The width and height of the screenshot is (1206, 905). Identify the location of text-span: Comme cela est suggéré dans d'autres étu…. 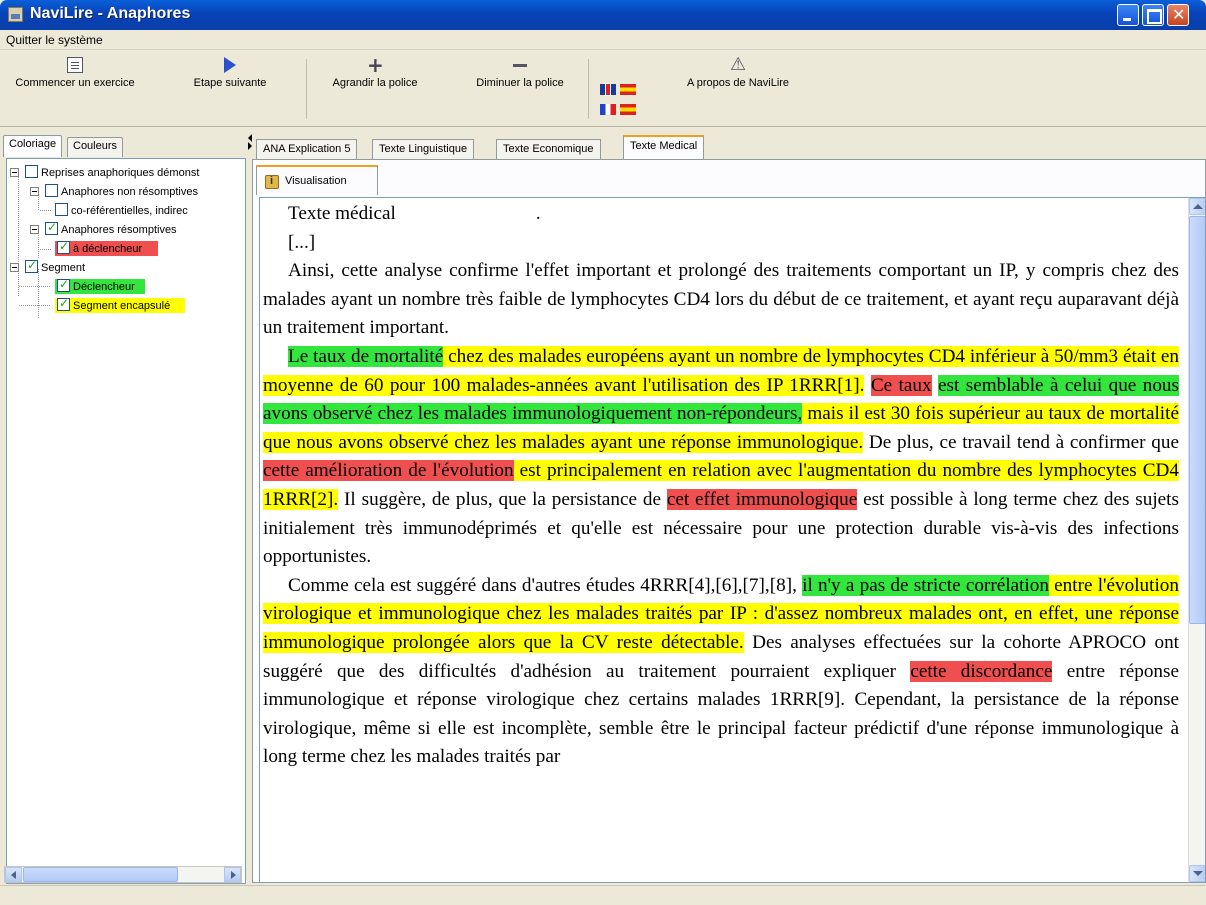
(545, 585).